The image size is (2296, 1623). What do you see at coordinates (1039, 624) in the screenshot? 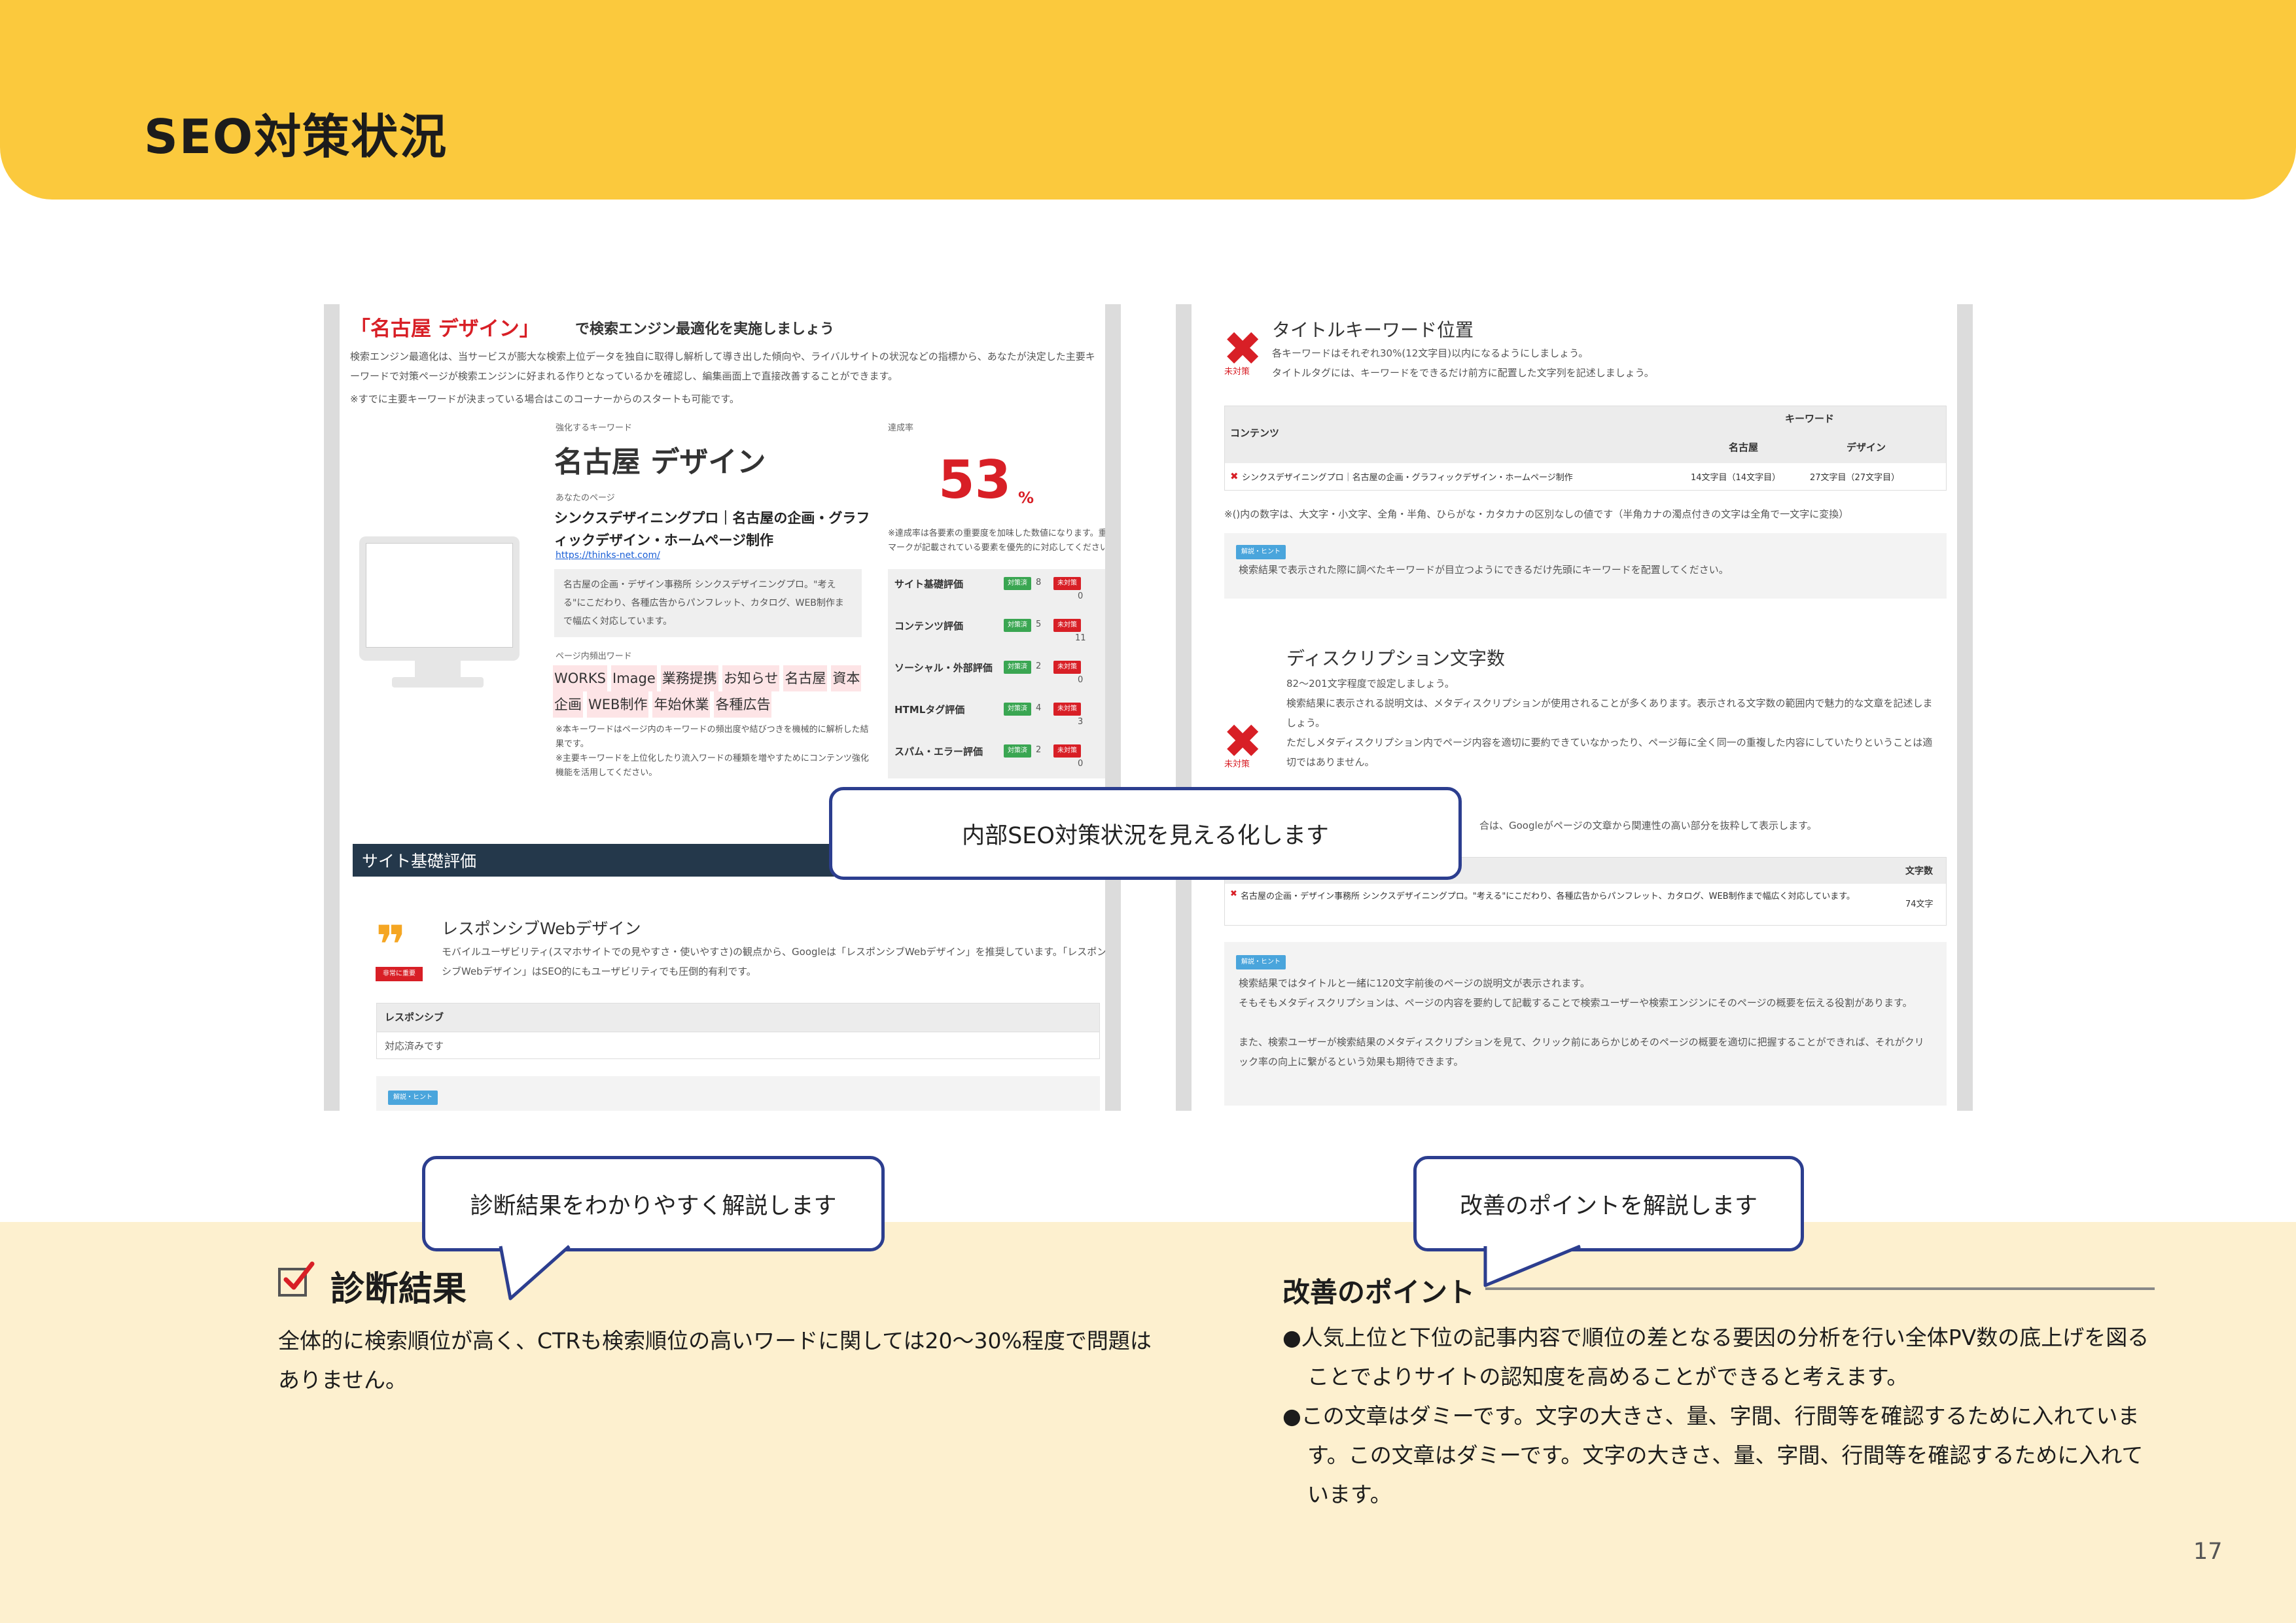
I see `done-count: 5` at bounding box center [1039, 624].